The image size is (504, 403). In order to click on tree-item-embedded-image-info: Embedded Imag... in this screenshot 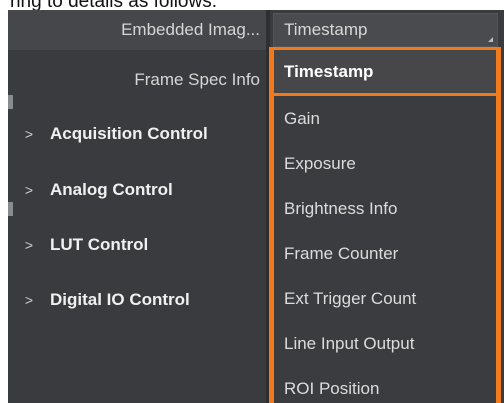, I will do `click(137, 30)`.